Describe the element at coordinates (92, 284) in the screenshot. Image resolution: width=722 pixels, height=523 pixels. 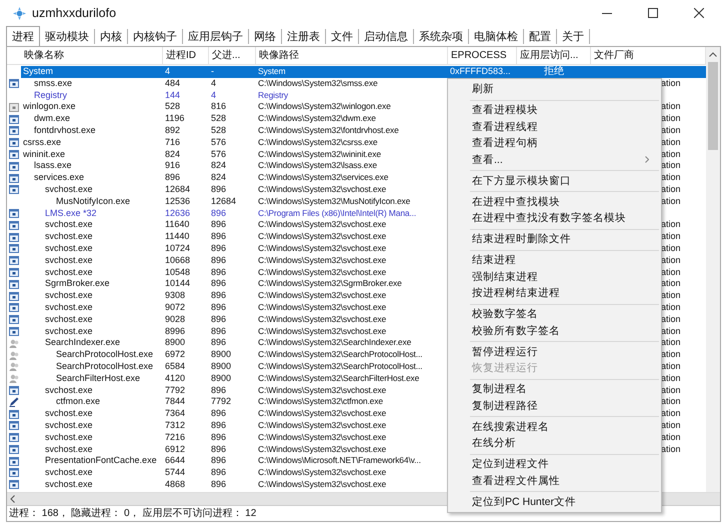
I see `table-cell: SgrmBroker.exe` at that location.